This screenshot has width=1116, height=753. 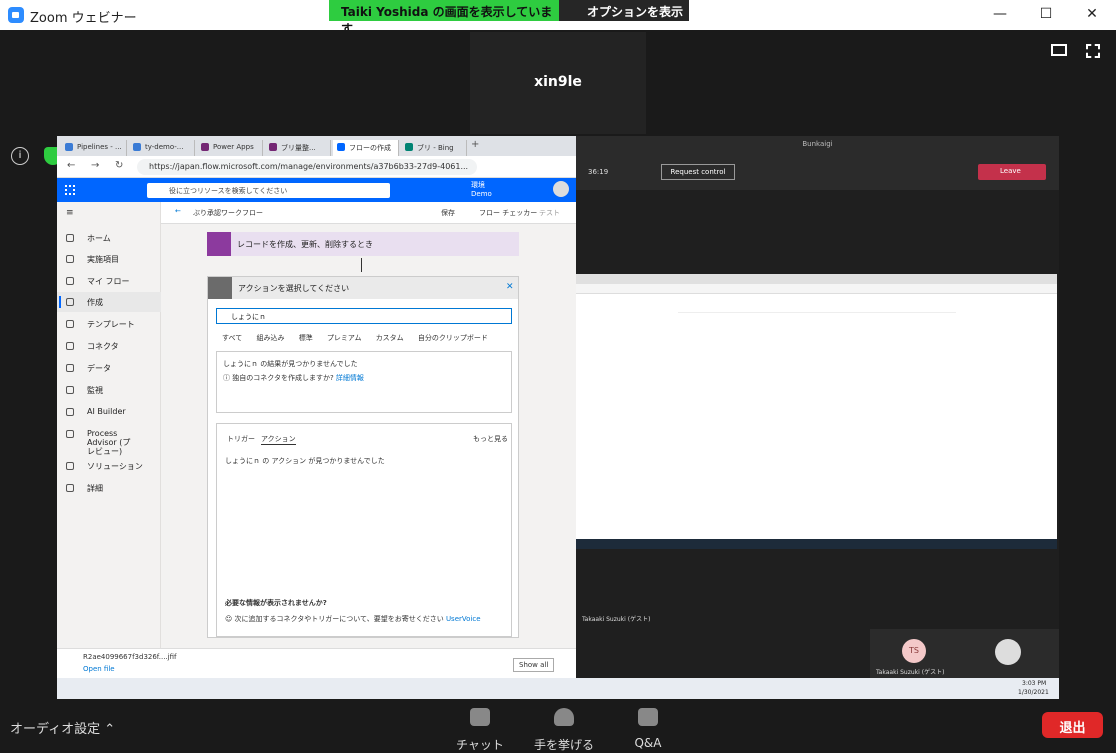 I want to click on sidebar-item-solutions: ソリューション, so click(x=109, y=466).